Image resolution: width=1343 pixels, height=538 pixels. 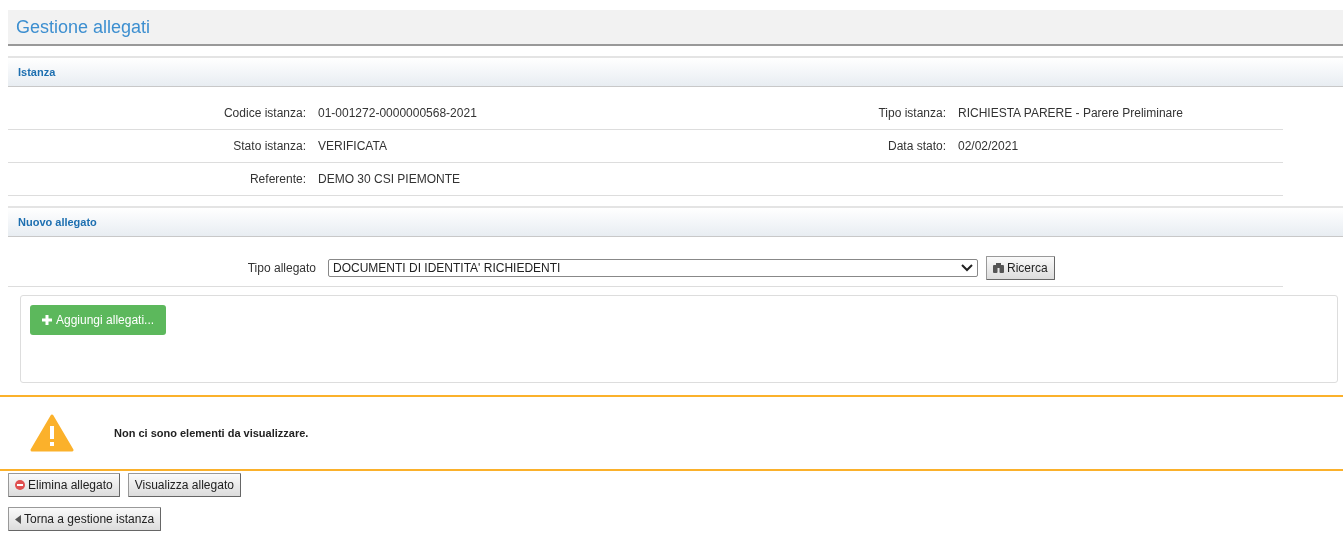 What do you see at coordinates (57, 222) in the screenshot?
I see `section-title: Nuovo allegato` at bounding box center [57, 222].